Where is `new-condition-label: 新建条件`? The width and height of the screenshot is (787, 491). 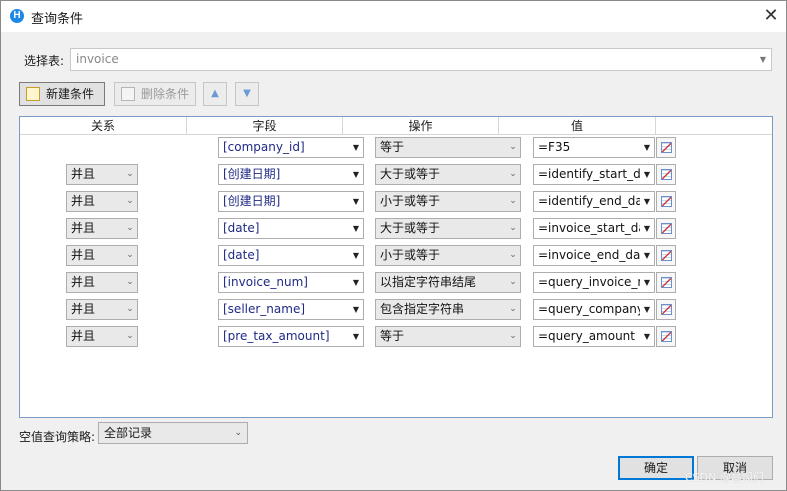
new-condition-label: 新建条件 is located at coordinates (70, 94).